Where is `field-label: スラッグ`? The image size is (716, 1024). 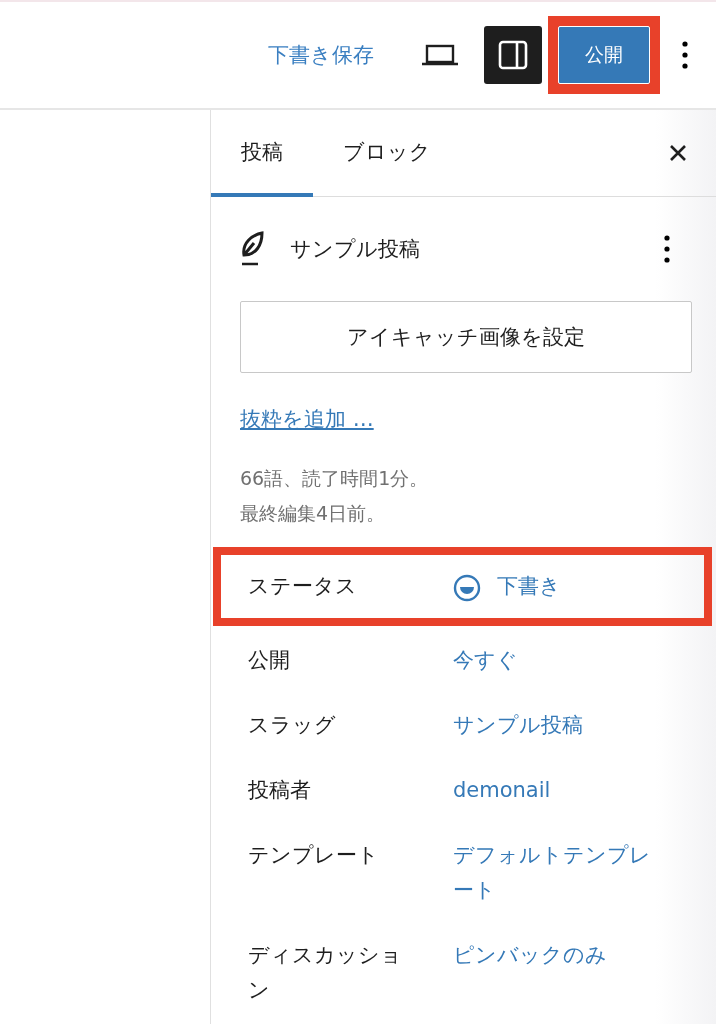
field-label: スラッグ is located at coordinates (292, 725).